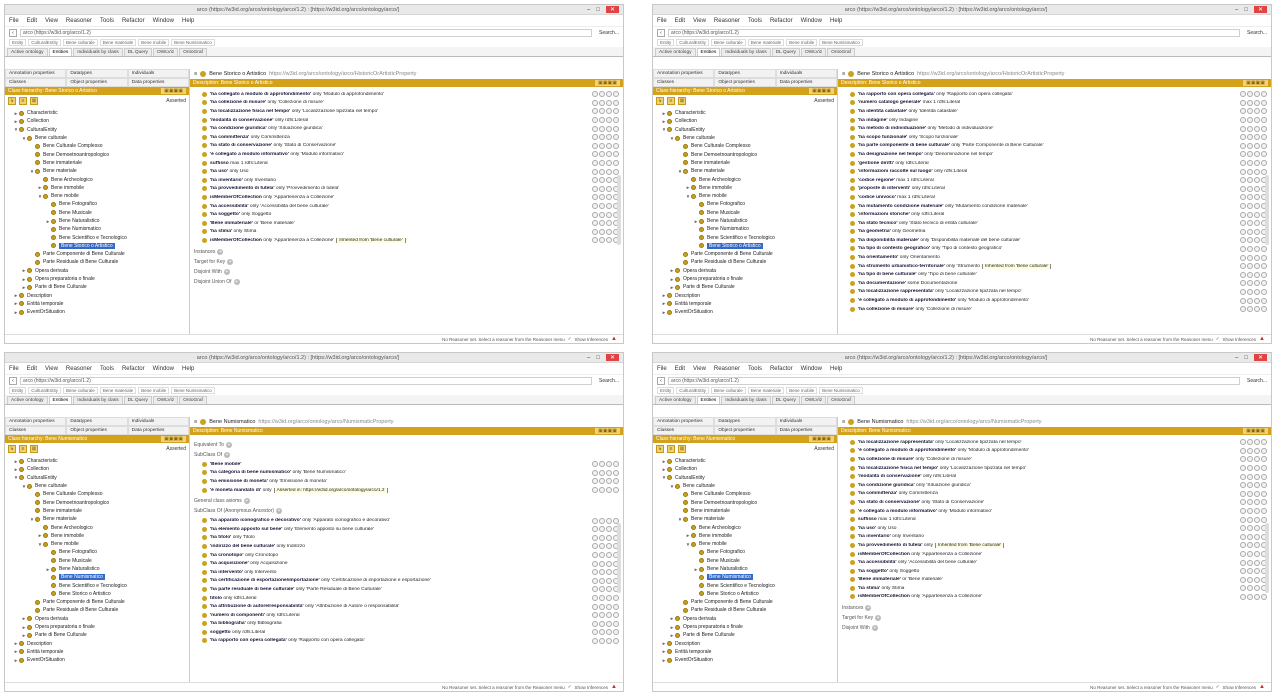  What do you see at coordinates (841, 42) in the screenshot?
I see `breadcrumb-item: Bene Numismatico` at bounding box center [841, 42].